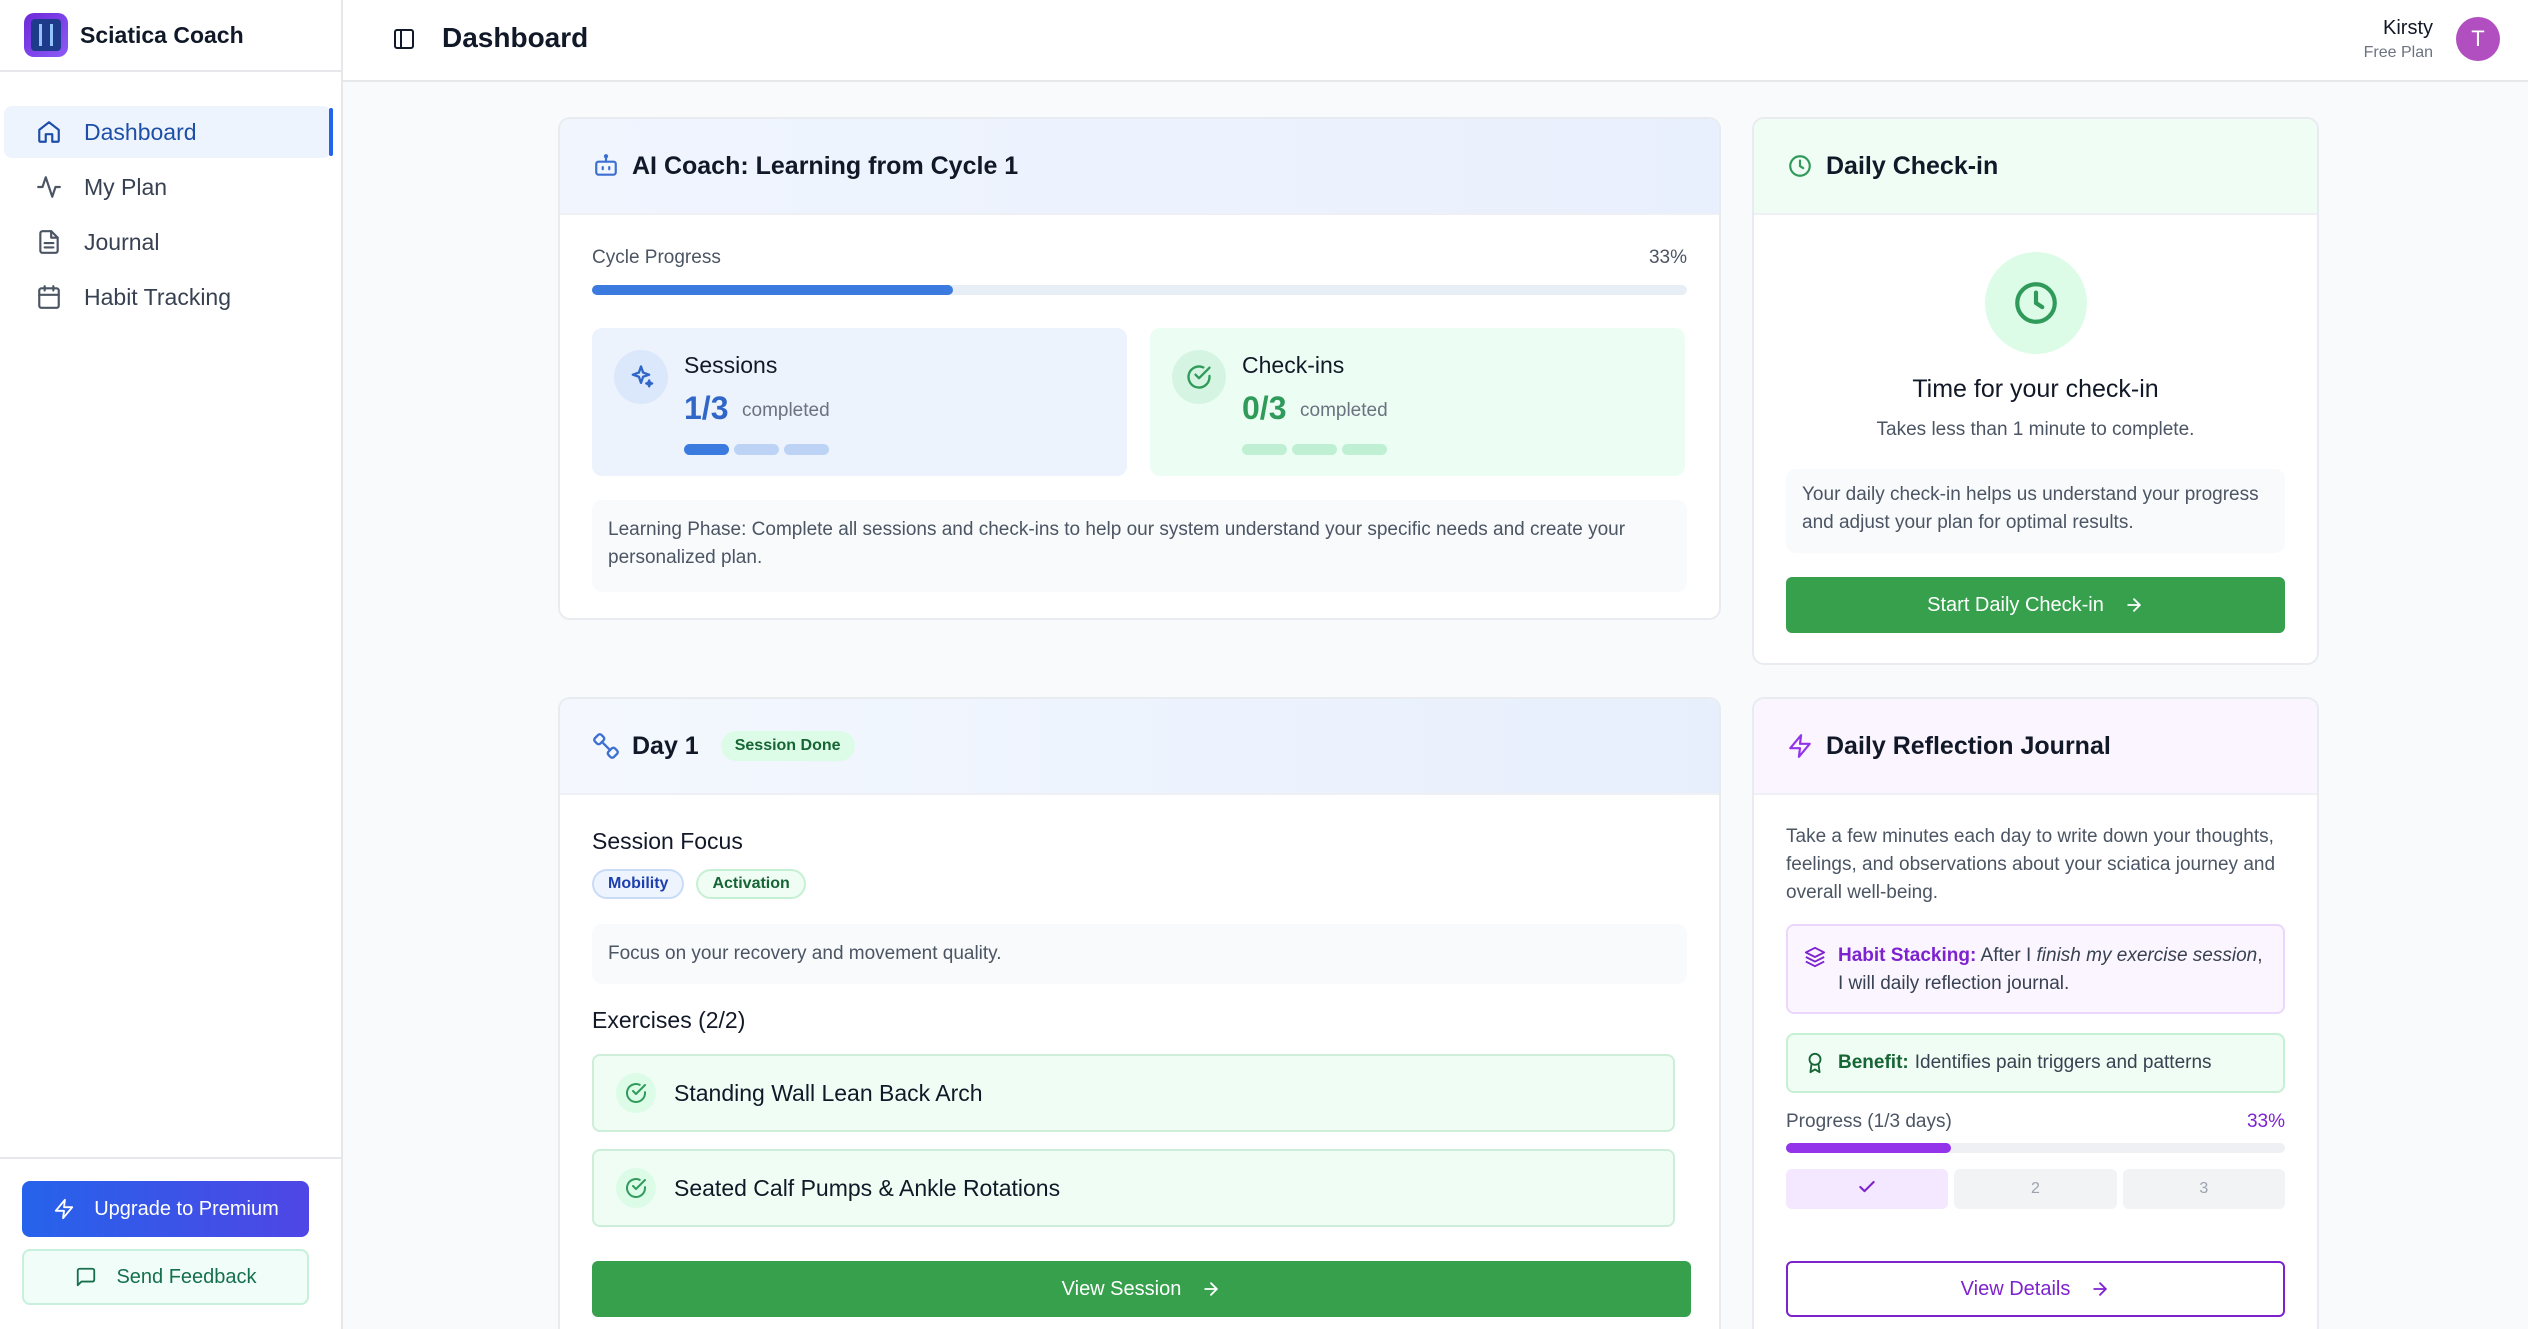 This screenshot has height=1329, width=2528. Describe the element at coordinates (86, 1277) in the screenshot. I see `message-square-icon` at that location.